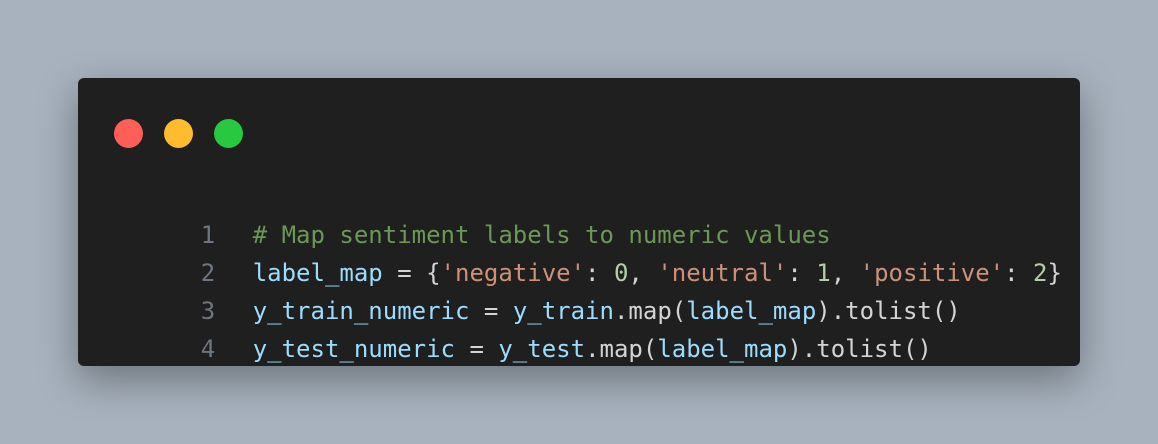 Image resolution: width=1158 pixels, height=444 pixels. What do you see at coordinates (823, 273) in the screenshot?
I see `code-token: 1` at bounding box center [823, 273].